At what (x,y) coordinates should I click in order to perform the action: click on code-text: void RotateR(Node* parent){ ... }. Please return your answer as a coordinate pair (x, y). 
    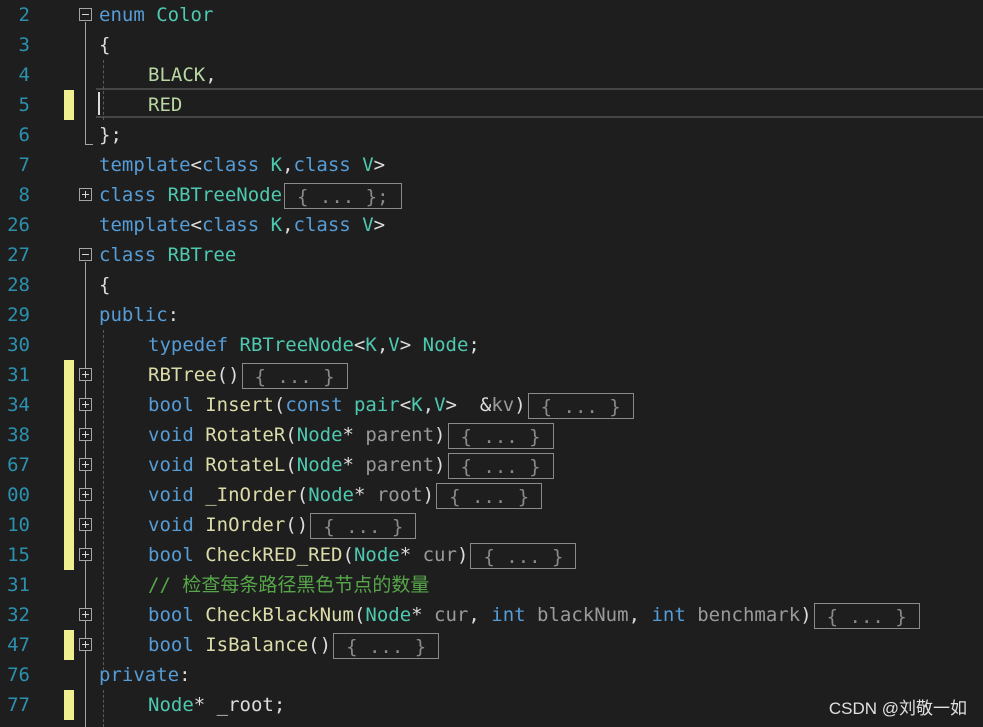
    Looking at the image, I should click on (351, 435).